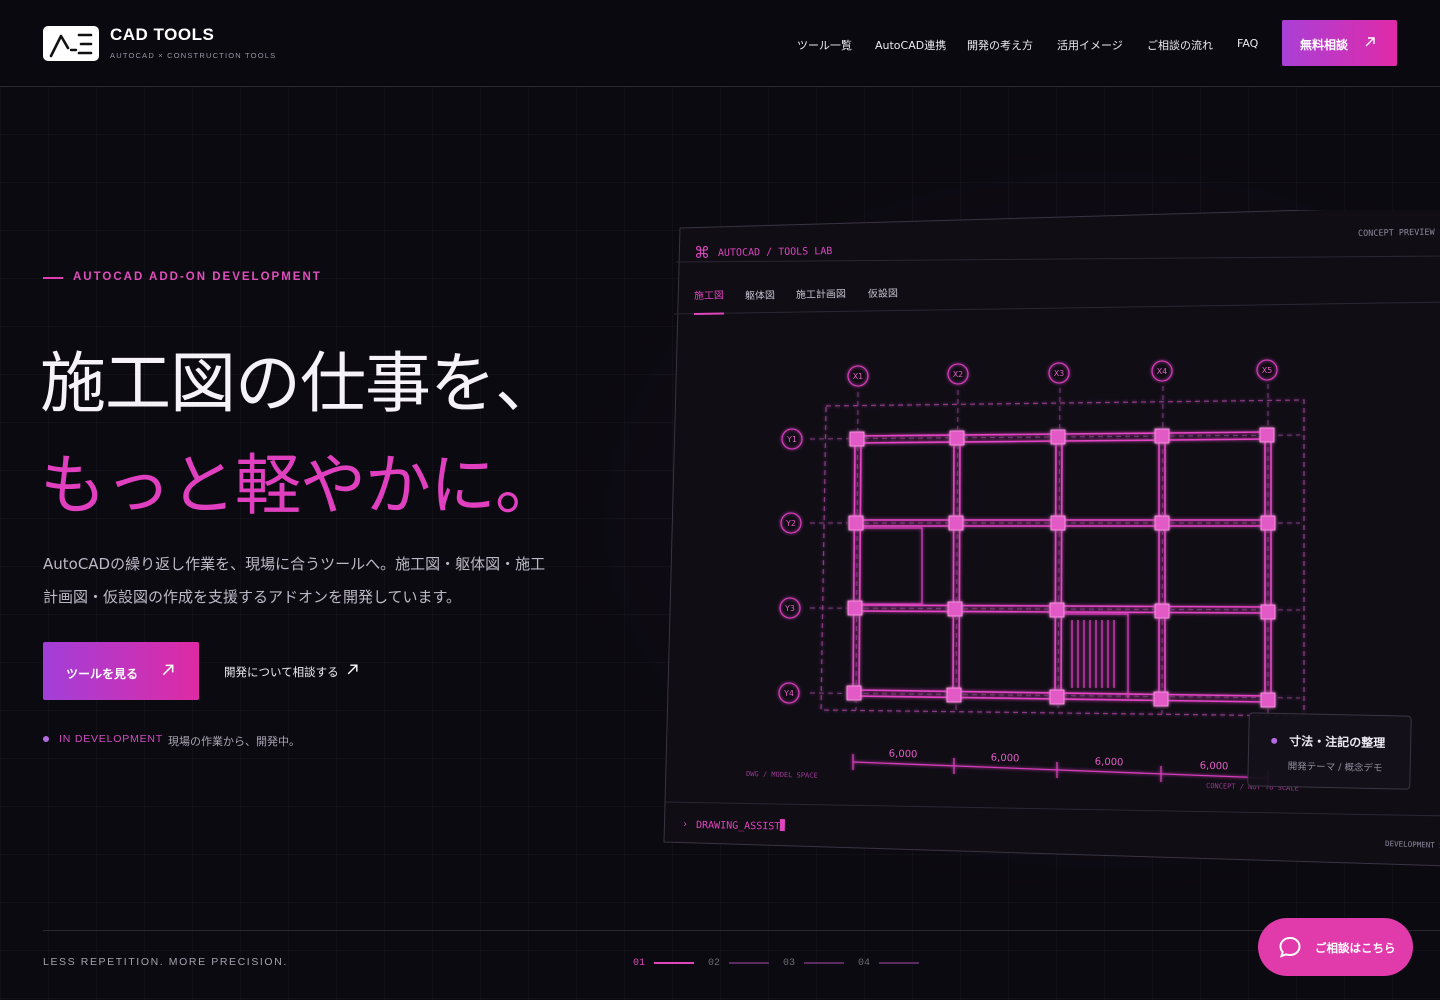  I want to click on main-nav: ツール一覧 AutoCAD連携 開発の考え方 活用イメージ ご相談の流れ FAQ, so click(720, 45).